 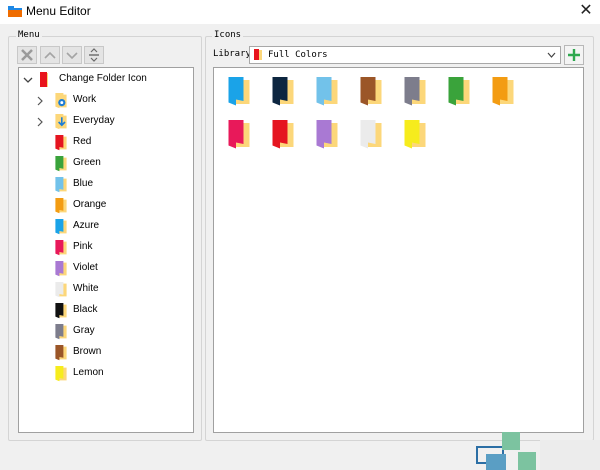 What do you see at coordinates (84, 330) in the screenshot?
I see `tree-item-label: Gray` at bounding box center [84, 330].